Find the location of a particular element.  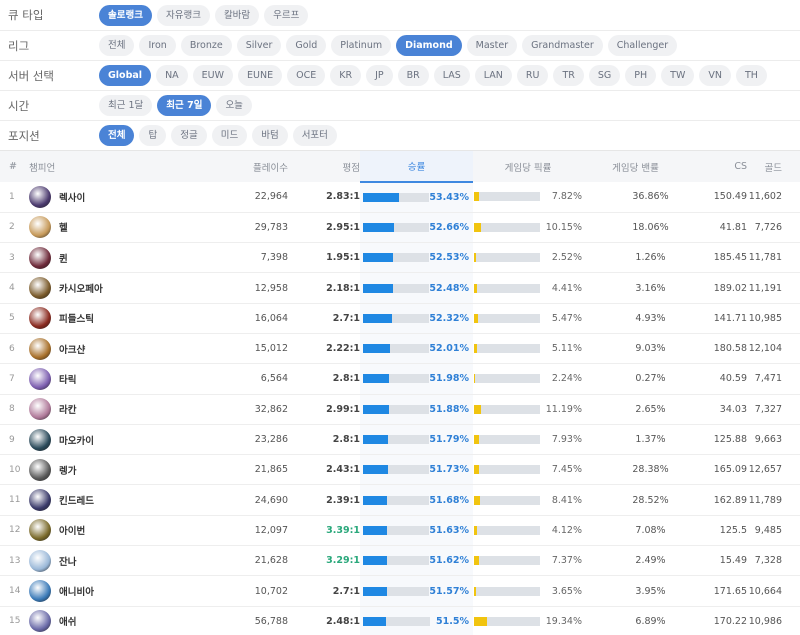

winrate-header: 승률 is located at coordinates (416, 167).